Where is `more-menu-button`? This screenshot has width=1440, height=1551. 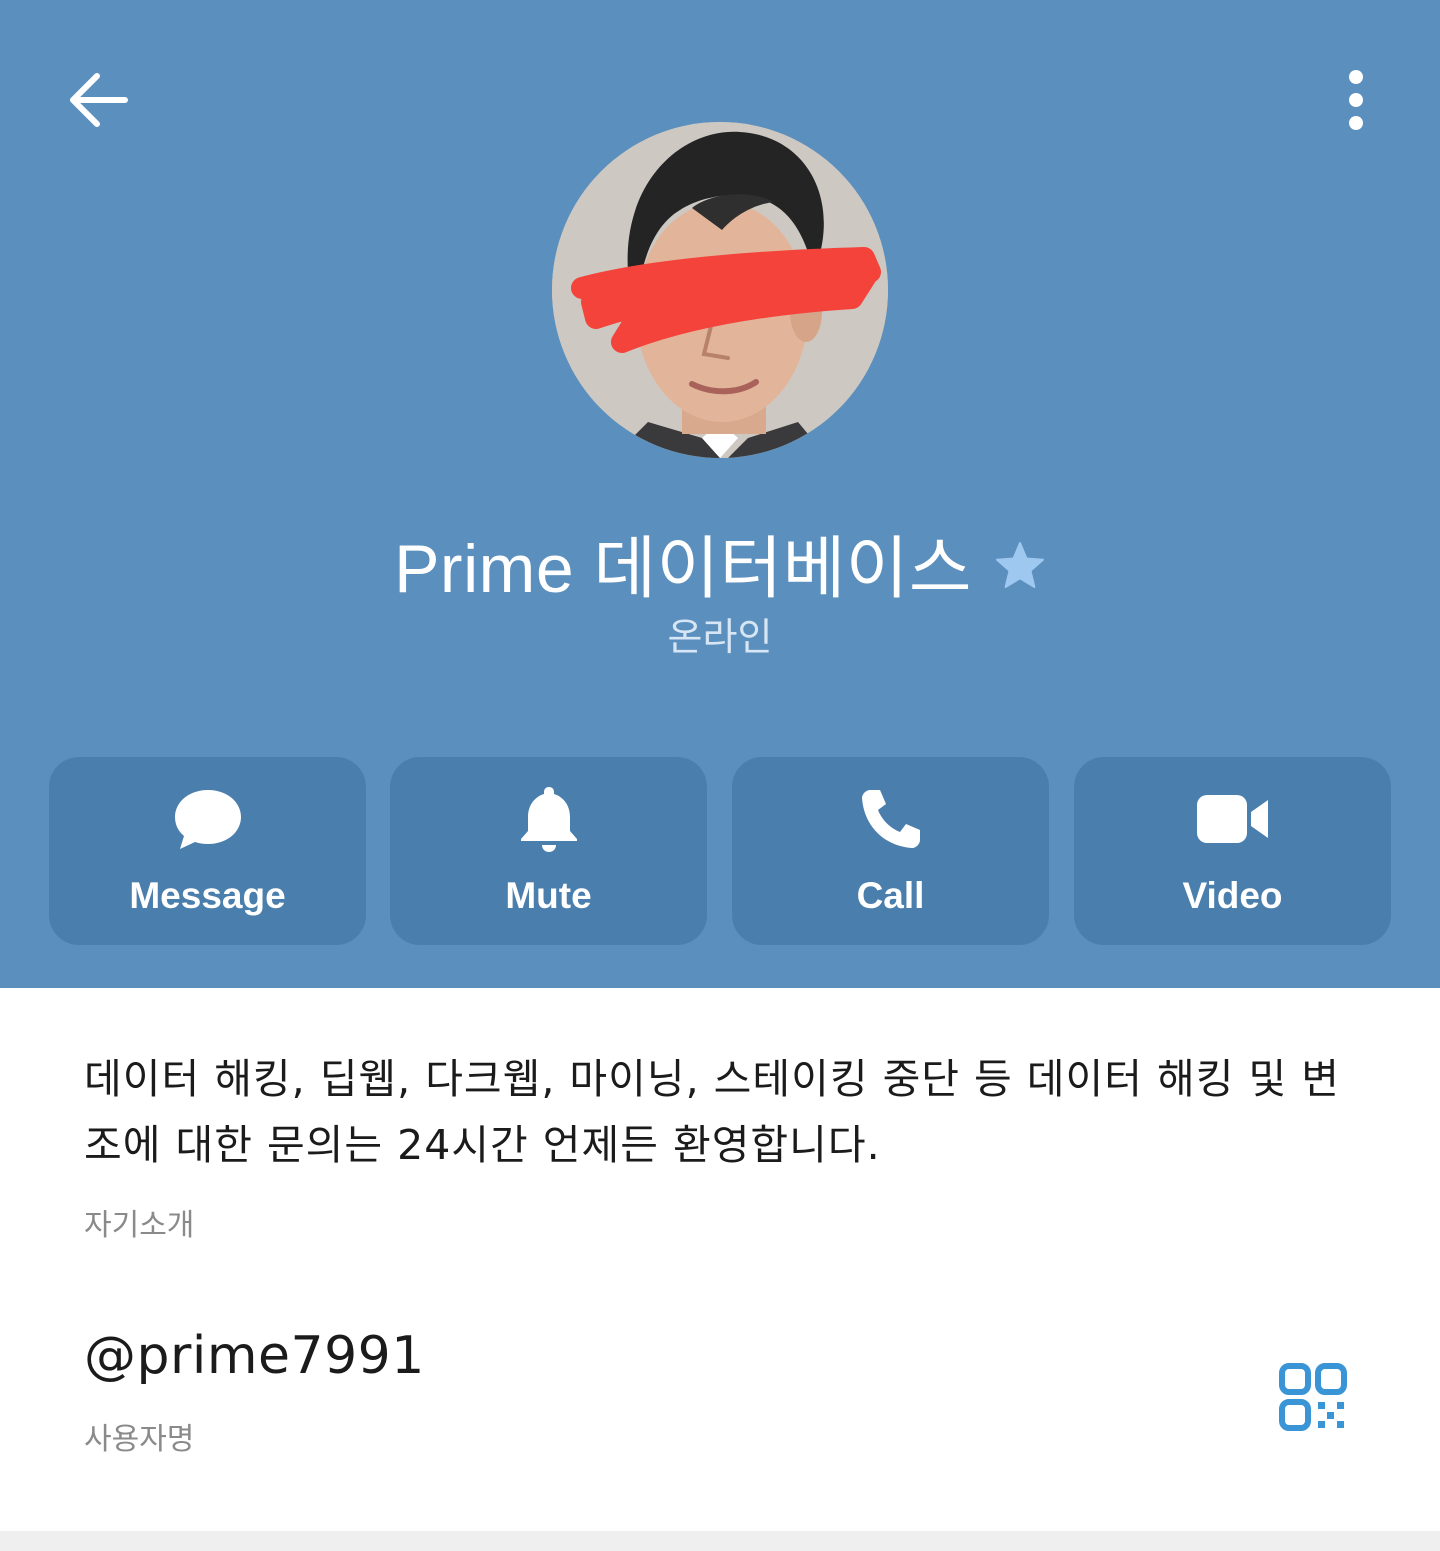 more-menu-button is located at coordinates (1356, 100).